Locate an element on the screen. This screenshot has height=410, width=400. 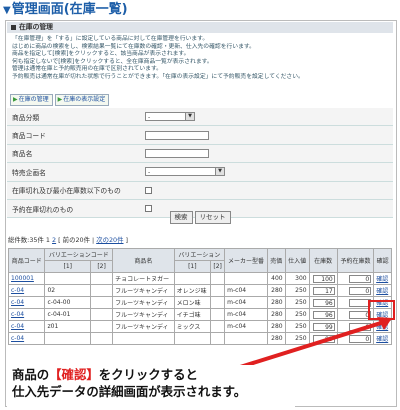
form-row-code: 商品コード is located at coordinates (200, 135).